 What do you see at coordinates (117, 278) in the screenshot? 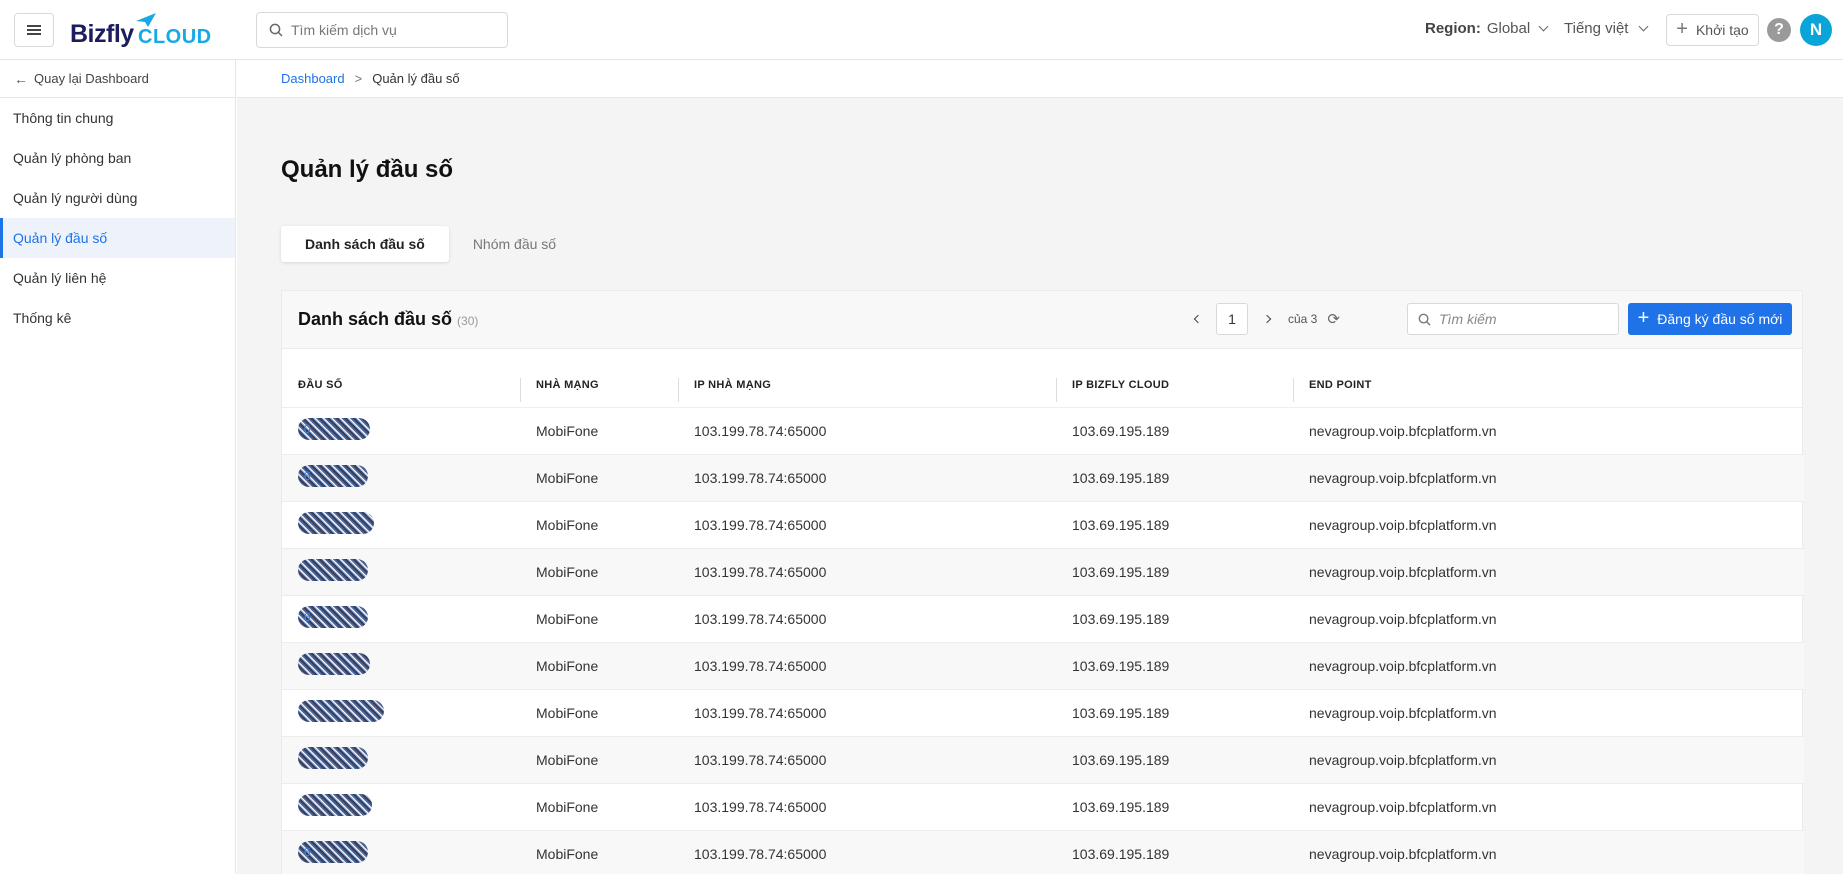
I see `sidebar-item-contacts: Quản lý liên hệ` at bounding box center [117, 278].